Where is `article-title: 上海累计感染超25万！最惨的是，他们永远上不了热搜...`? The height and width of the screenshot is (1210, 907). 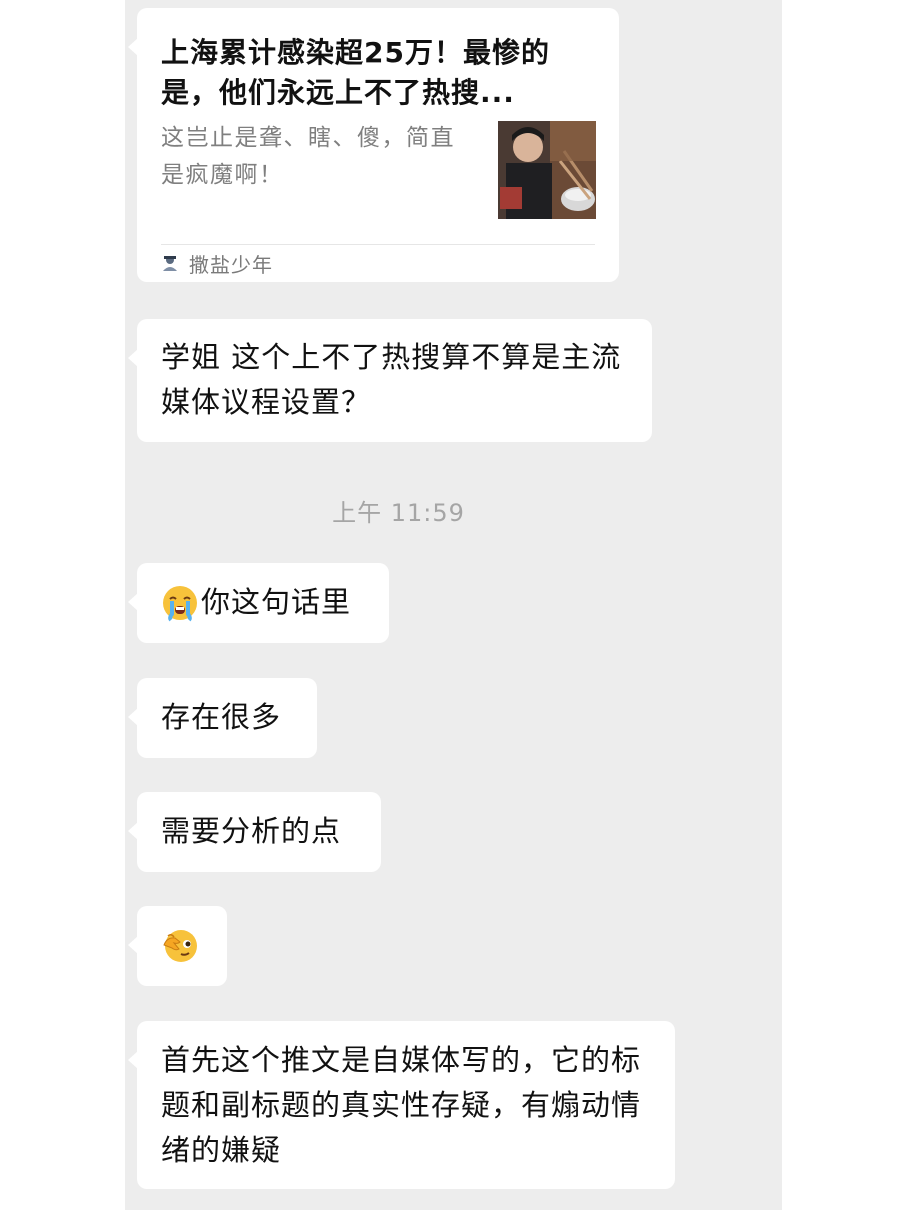
article-title: 上海累计感染超25万！最惨的是，他们永远上不了热搜... is located at coordinates (355, 72).